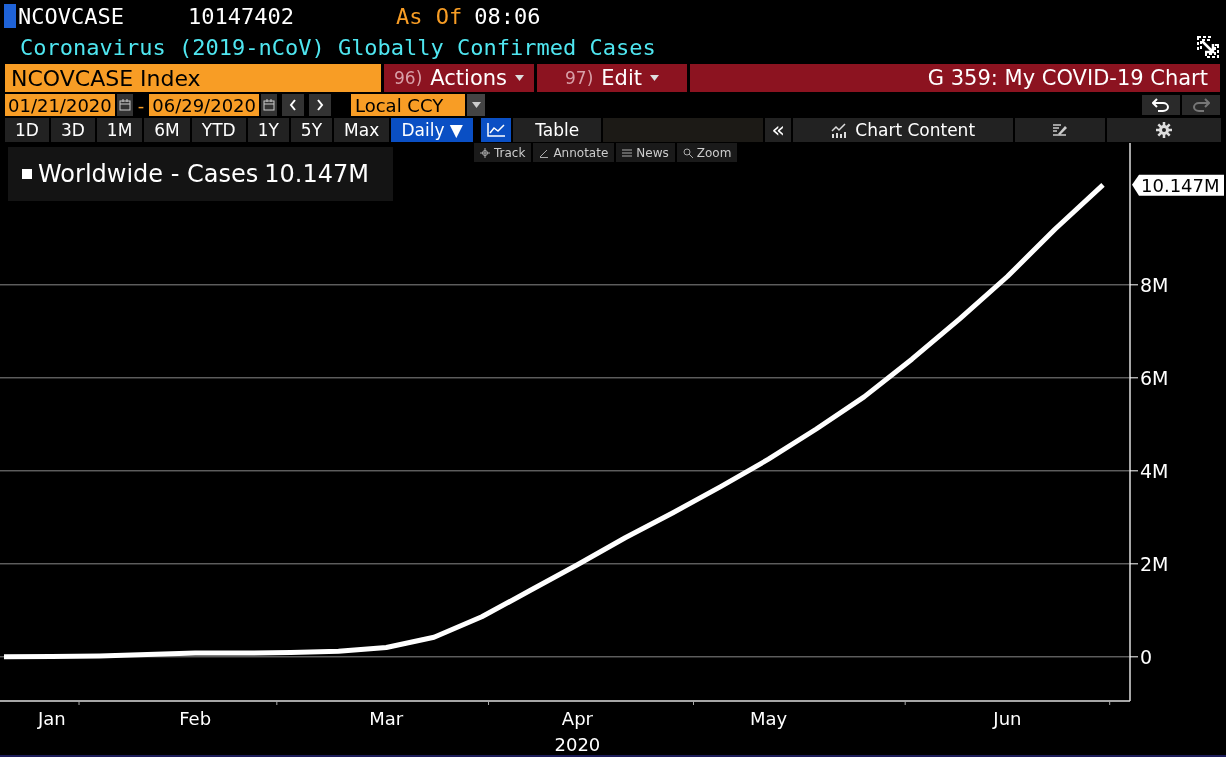 The image size is (1226, 757). I want to click on next-button, so click(320, 105).